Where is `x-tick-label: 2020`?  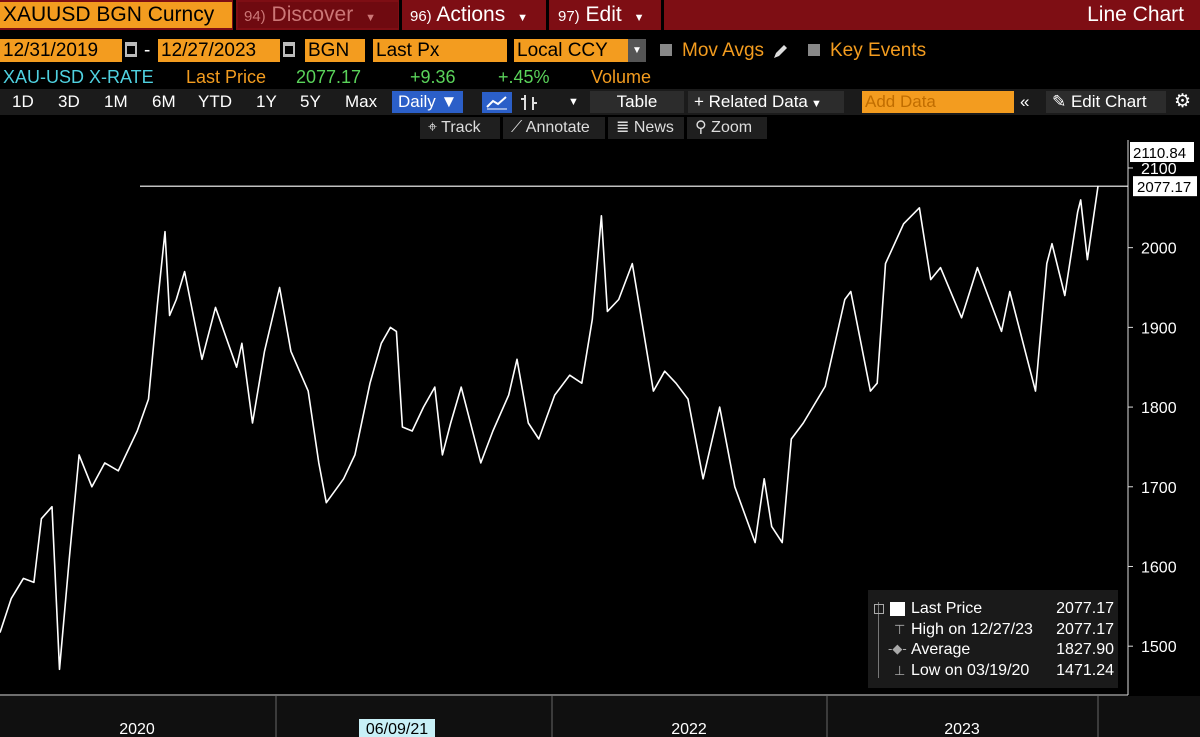 x-tick-label: 2020 is located at coordinates (137, 729).